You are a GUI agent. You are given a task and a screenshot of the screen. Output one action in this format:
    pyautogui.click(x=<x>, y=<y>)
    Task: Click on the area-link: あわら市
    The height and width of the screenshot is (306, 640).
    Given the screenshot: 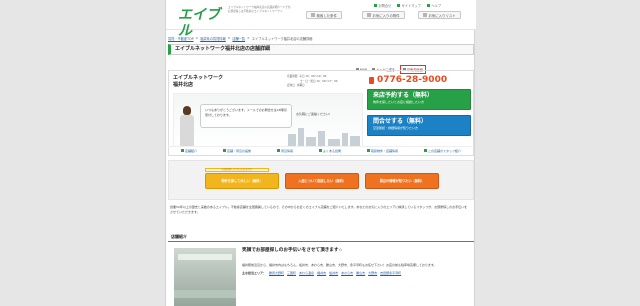 What is the action you would take?
    pyautogui.click(x=347, y=273)
    